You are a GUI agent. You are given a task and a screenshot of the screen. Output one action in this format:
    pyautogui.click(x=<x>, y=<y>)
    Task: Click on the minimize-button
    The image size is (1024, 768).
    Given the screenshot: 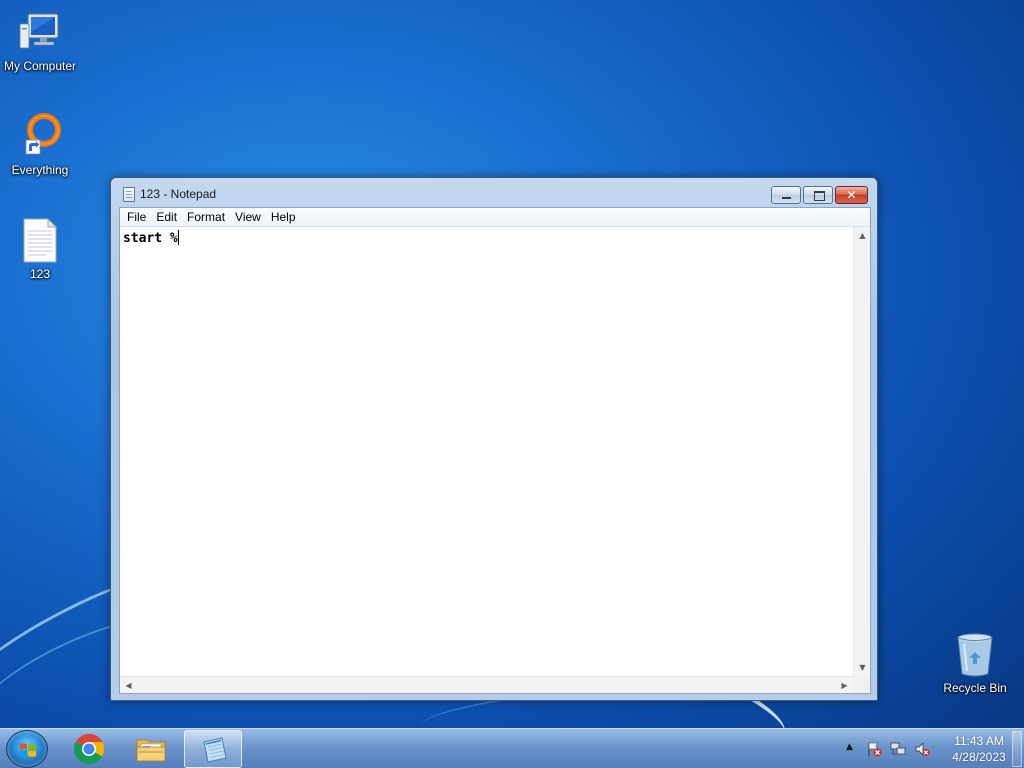 What is the action you would take?
    pyautogui.click(x=786, y=195)
    